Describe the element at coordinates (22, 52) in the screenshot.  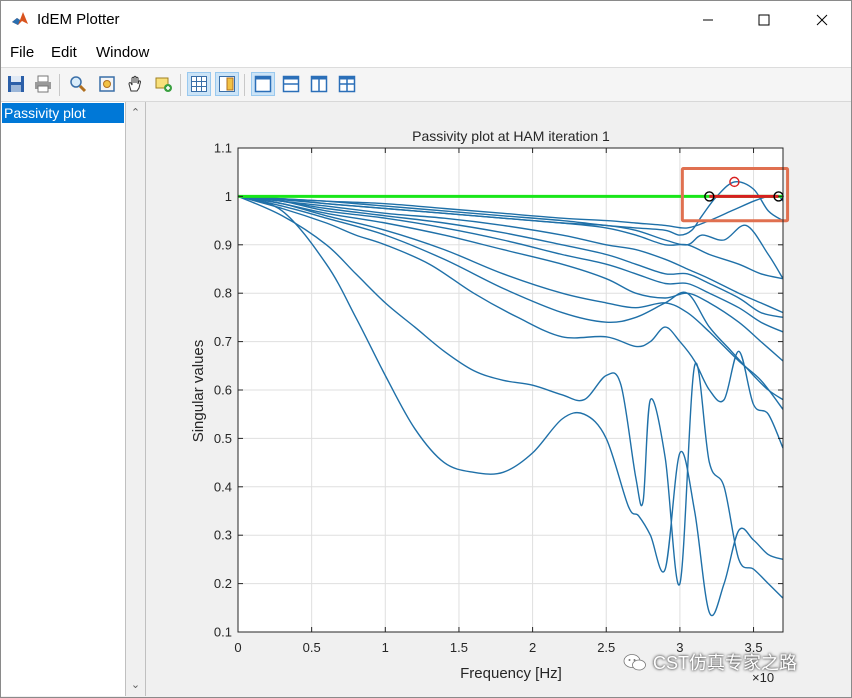
I see `menu-file: File` at that location.